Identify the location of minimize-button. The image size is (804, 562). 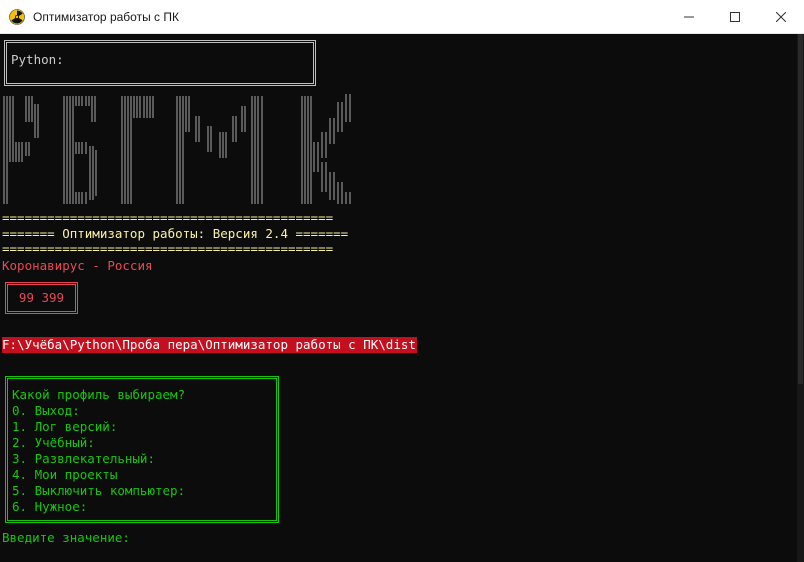
(689, 16).